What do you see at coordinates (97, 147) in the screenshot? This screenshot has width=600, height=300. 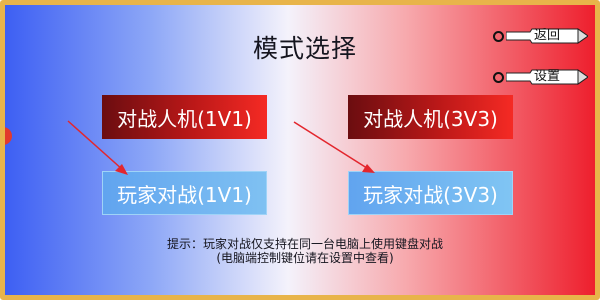 I see `arrow-icon-left` at bounding box center [97, 147].